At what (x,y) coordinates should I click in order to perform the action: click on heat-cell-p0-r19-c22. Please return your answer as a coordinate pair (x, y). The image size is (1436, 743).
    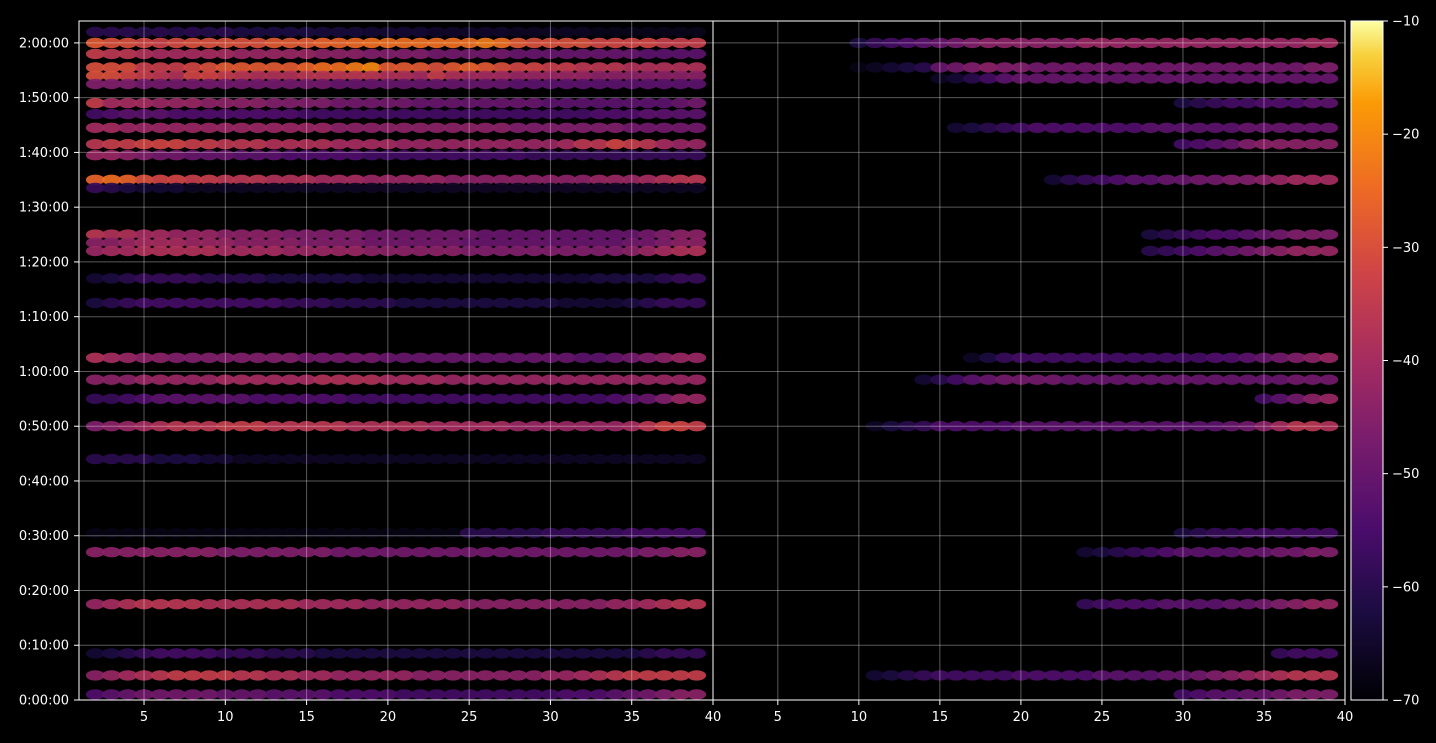
    Looking at the image, I should click on (453, 379).